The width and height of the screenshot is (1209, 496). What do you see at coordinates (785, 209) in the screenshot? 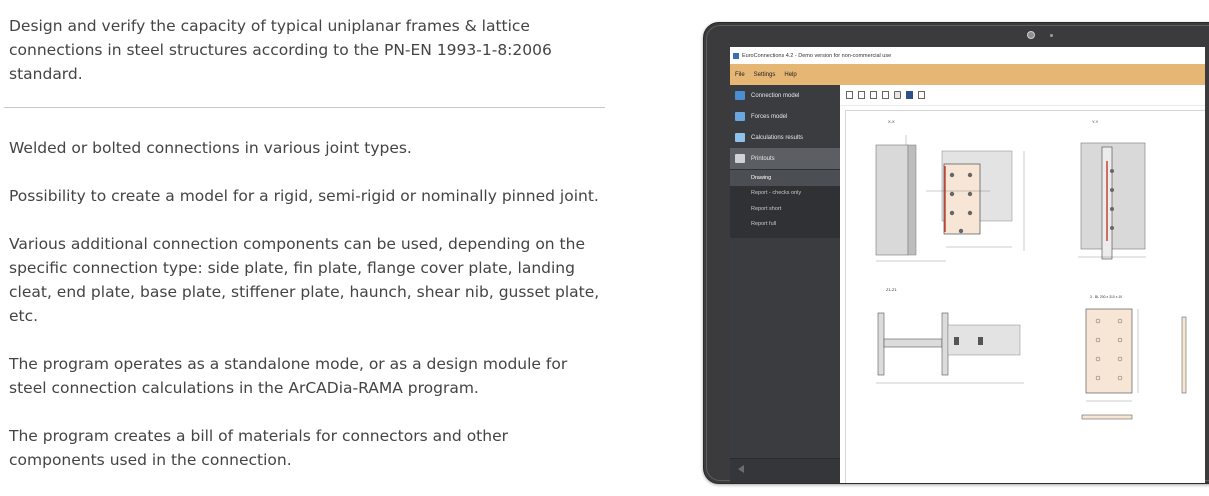
I see `submenu-report-short: Report short` at bounding box center [785, 209].